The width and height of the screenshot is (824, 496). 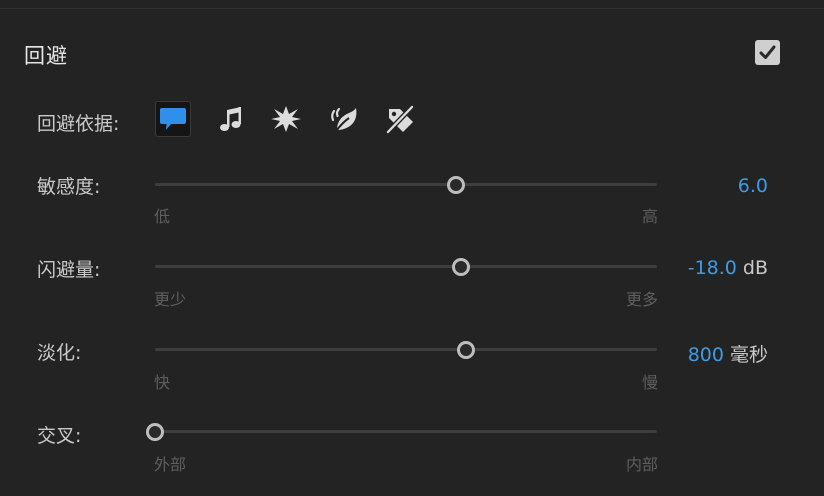 I want to click on music-note-icon, so click(x=230, y=119).